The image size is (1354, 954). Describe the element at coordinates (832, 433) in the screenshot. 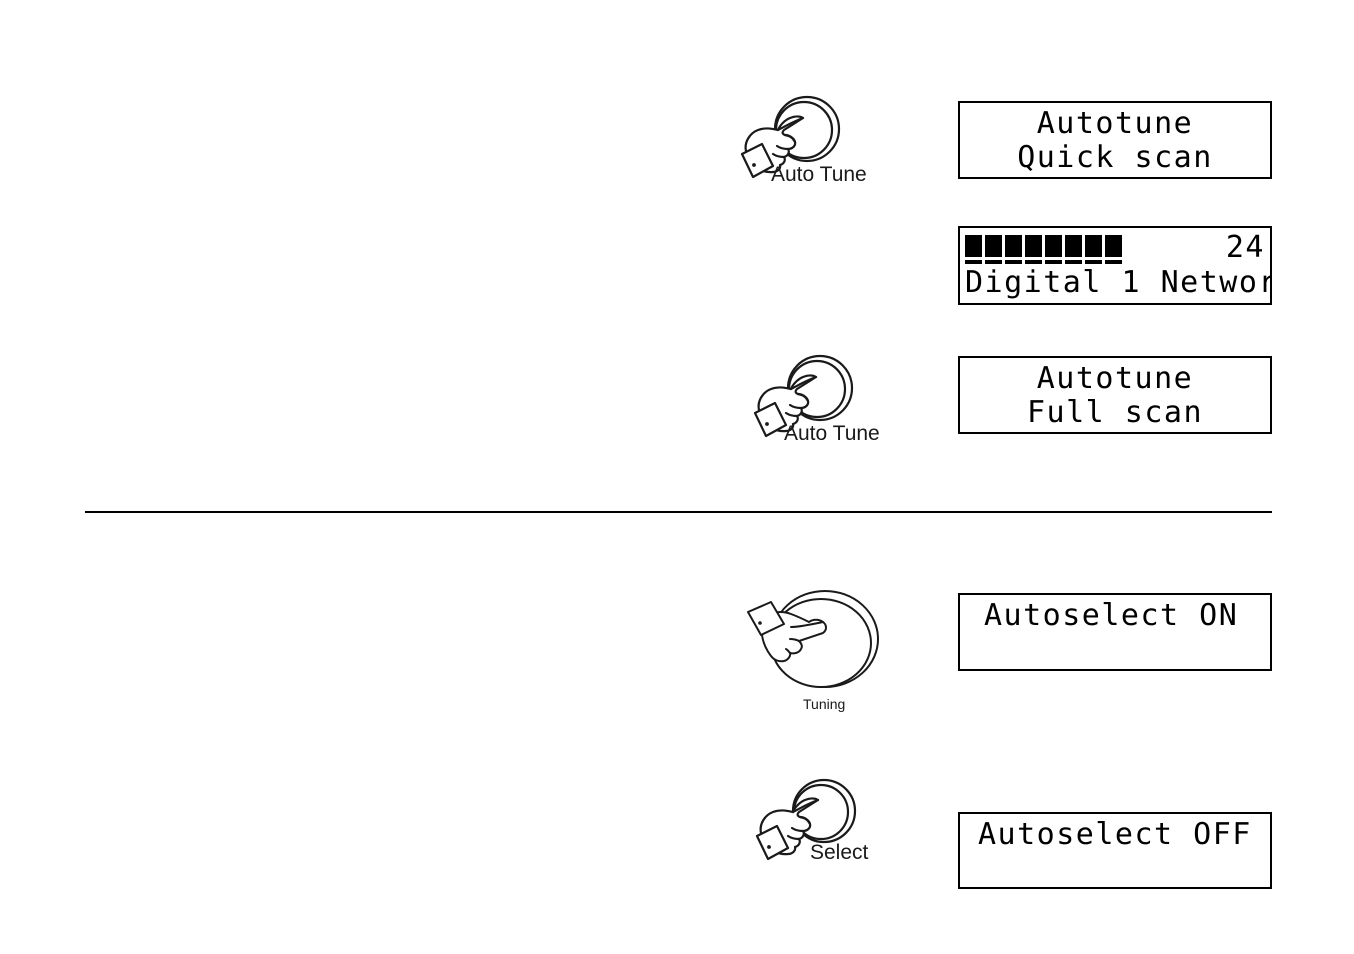

I see `control-label-auto-tune-2: Auto Tune` at that location.